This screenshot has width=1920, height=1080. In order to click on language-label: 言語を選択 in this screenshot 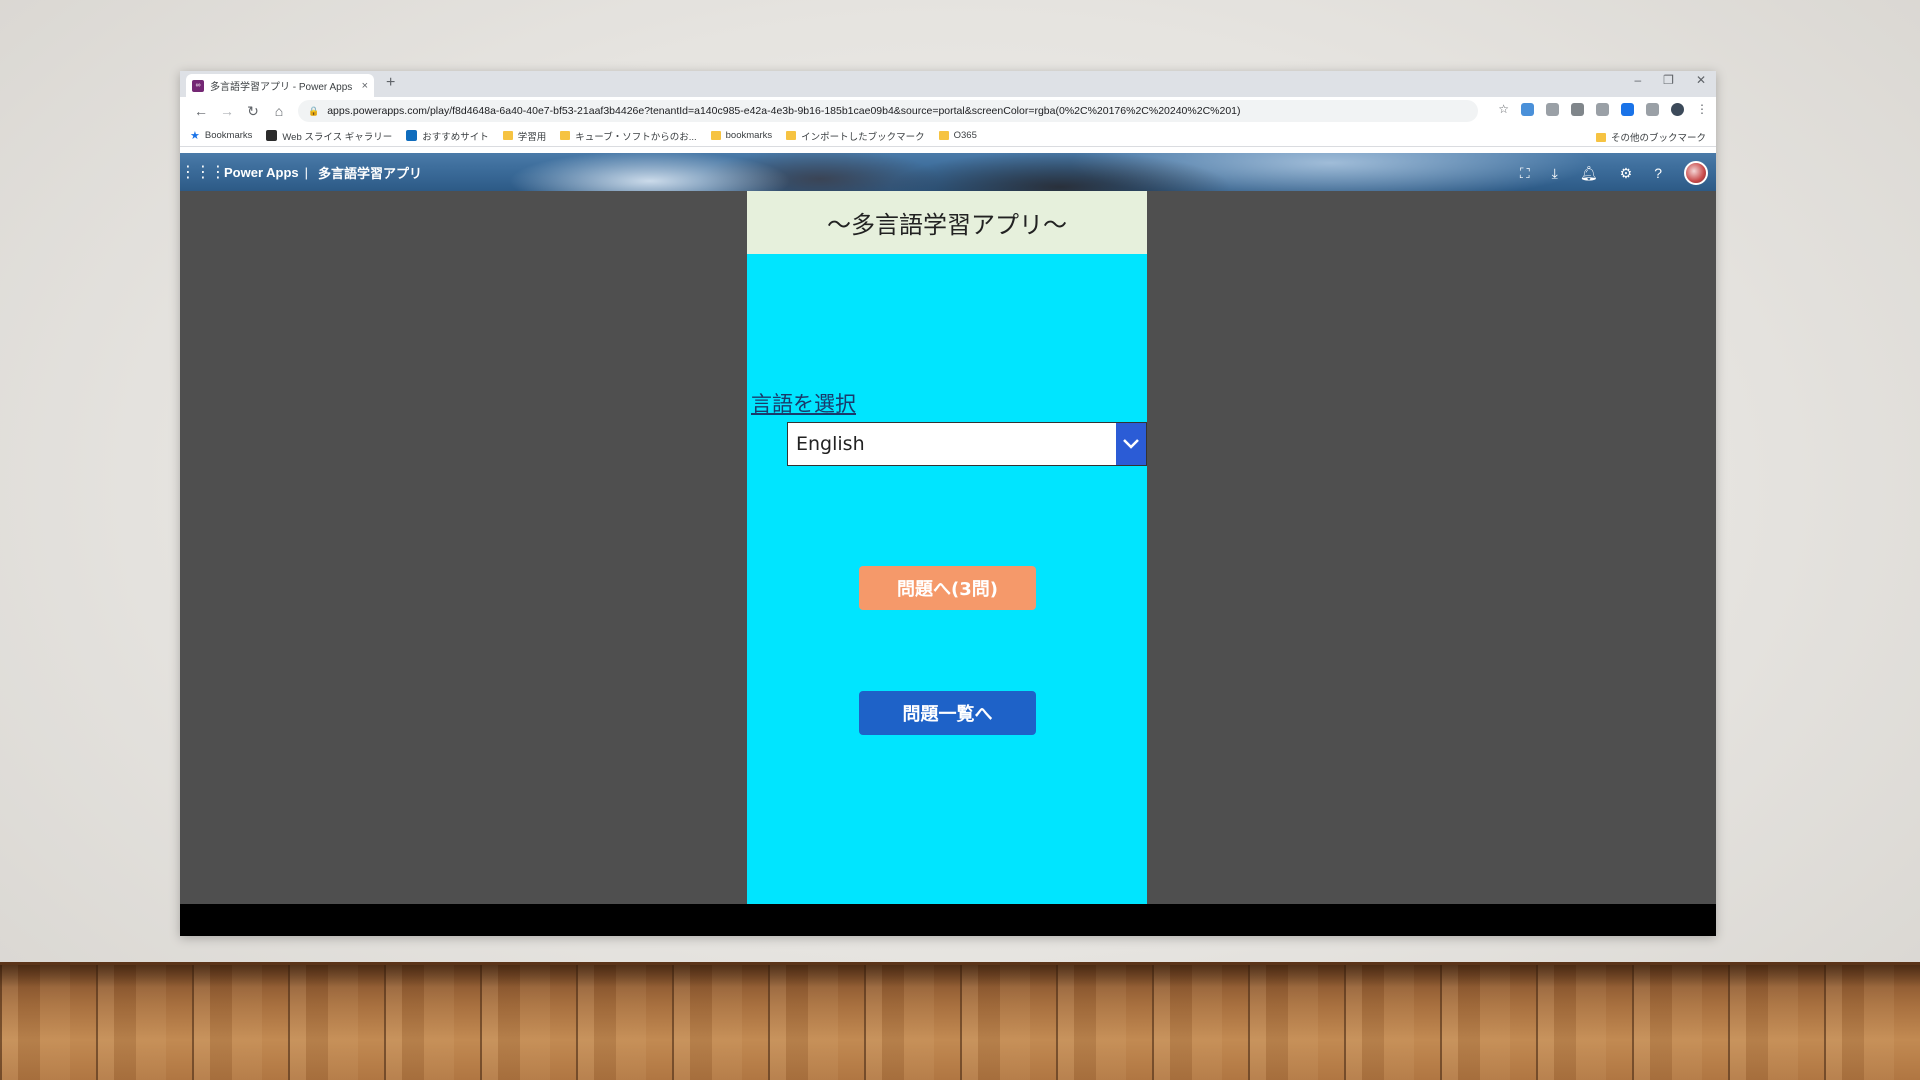, I will do `click(803, 404)`.